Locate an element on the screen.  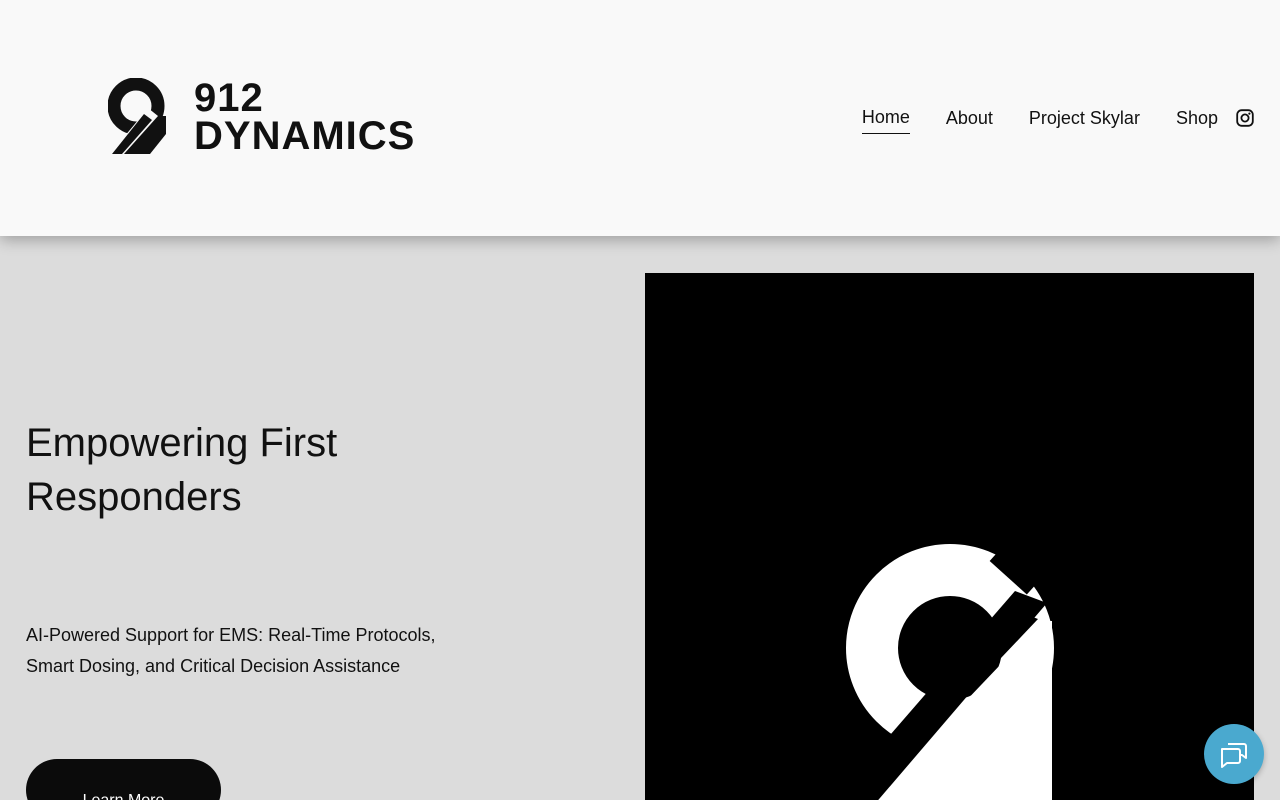
nav-project-skylar: Project Skylar is located at coordinates (1084, 120).